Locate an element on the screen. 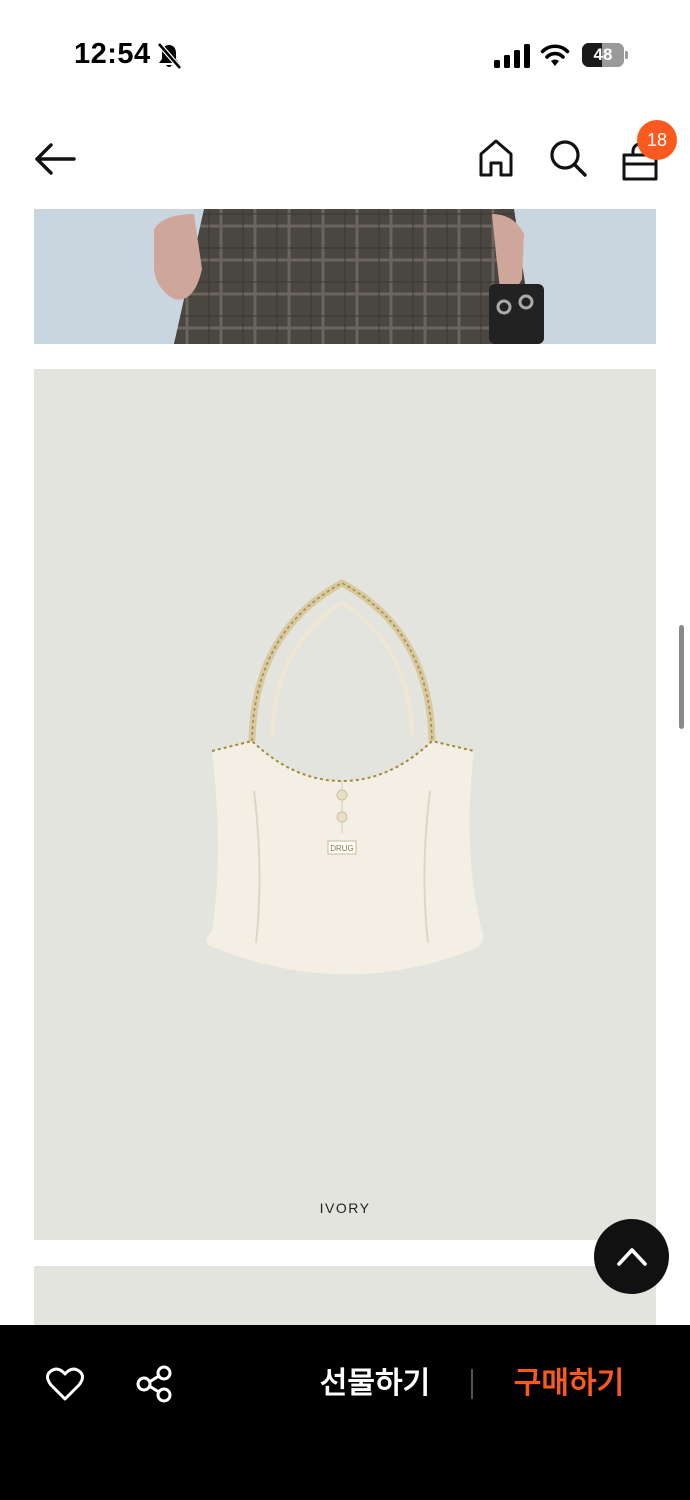 This screenshot has width=690, height=1500. color-caption: IVORY is located at coordinates (345, 1208).